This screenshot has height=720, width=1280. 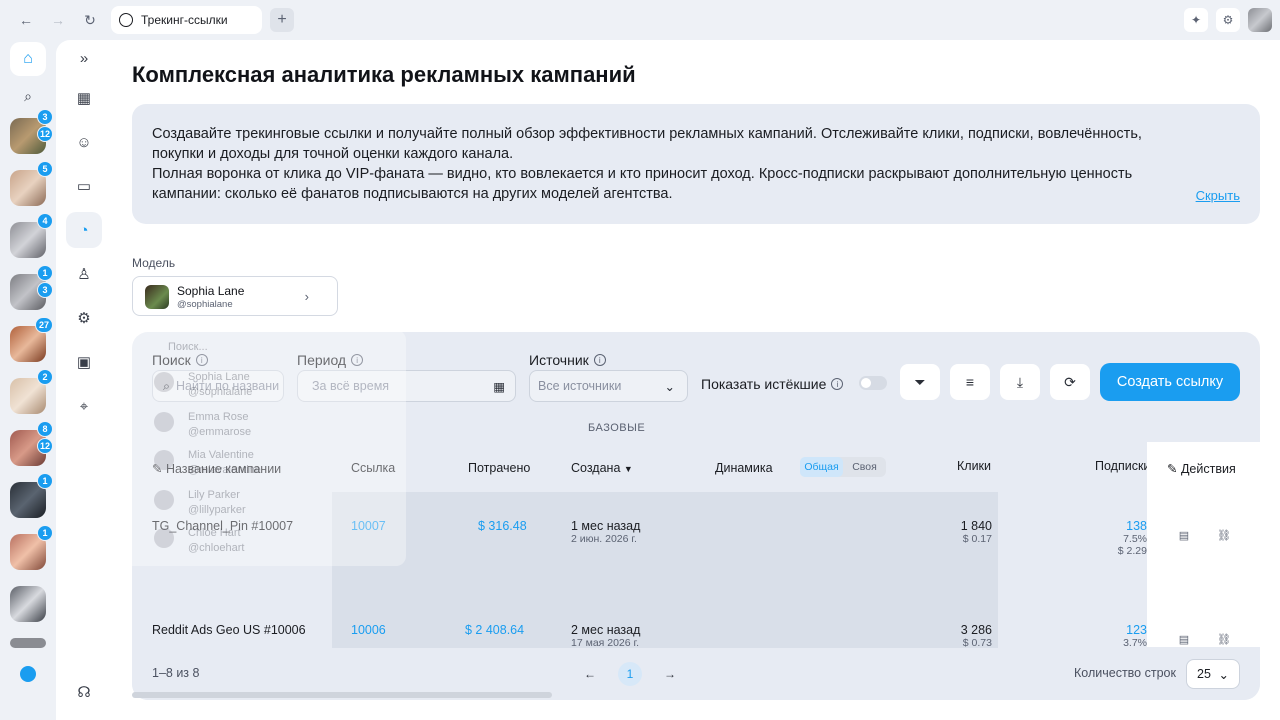 I want to click on monitor-icon: ▭, so click(x=84, y=186).